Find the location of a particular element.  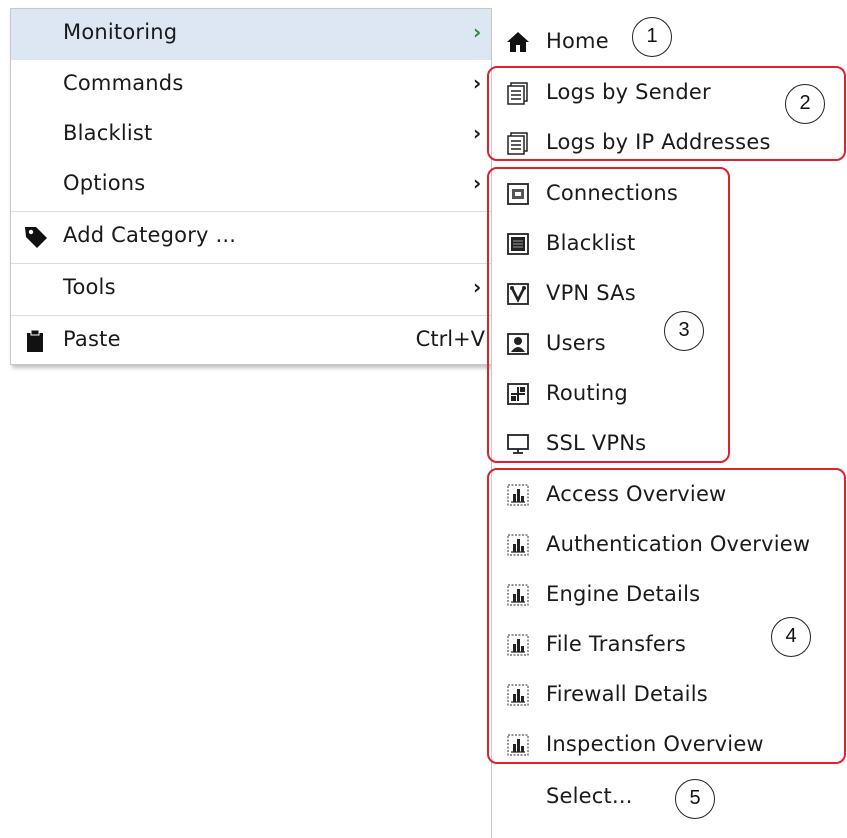

callout-number-1: 1 is located at coordinates (652, 37).